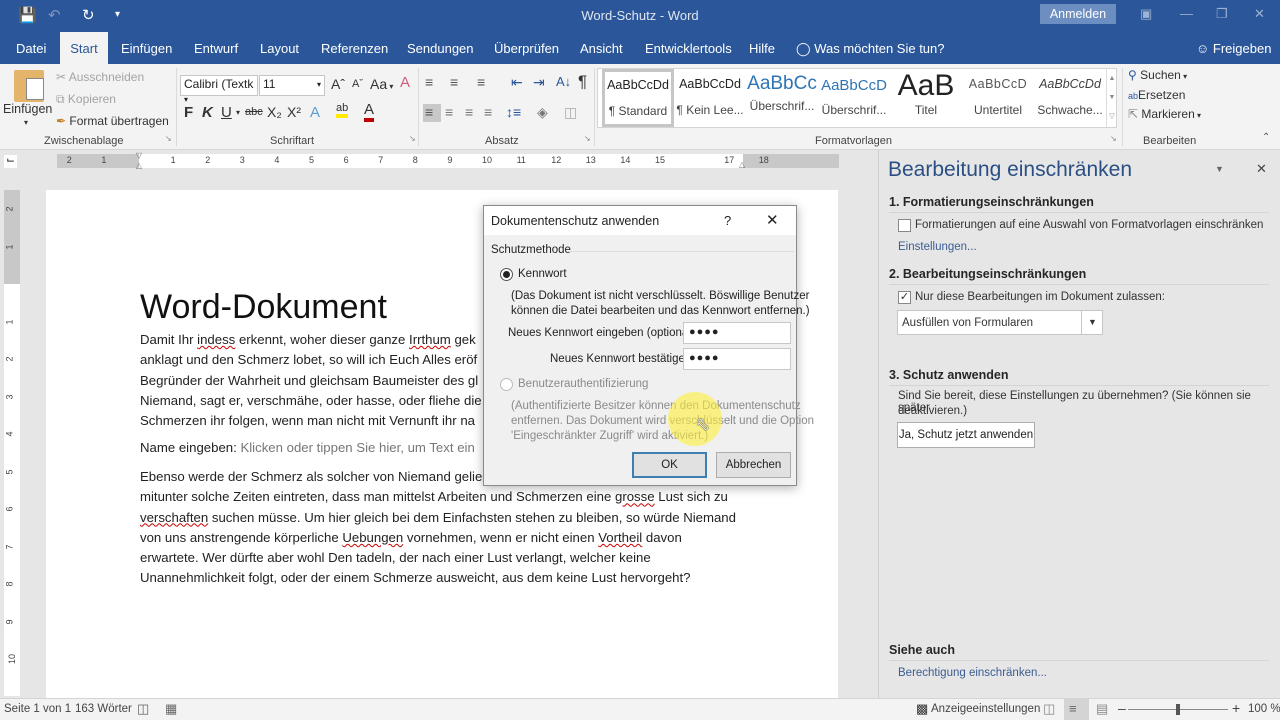  Describe the element at coordinates (226, 112) in the screenshot. I see `underline-button: U` at that location.